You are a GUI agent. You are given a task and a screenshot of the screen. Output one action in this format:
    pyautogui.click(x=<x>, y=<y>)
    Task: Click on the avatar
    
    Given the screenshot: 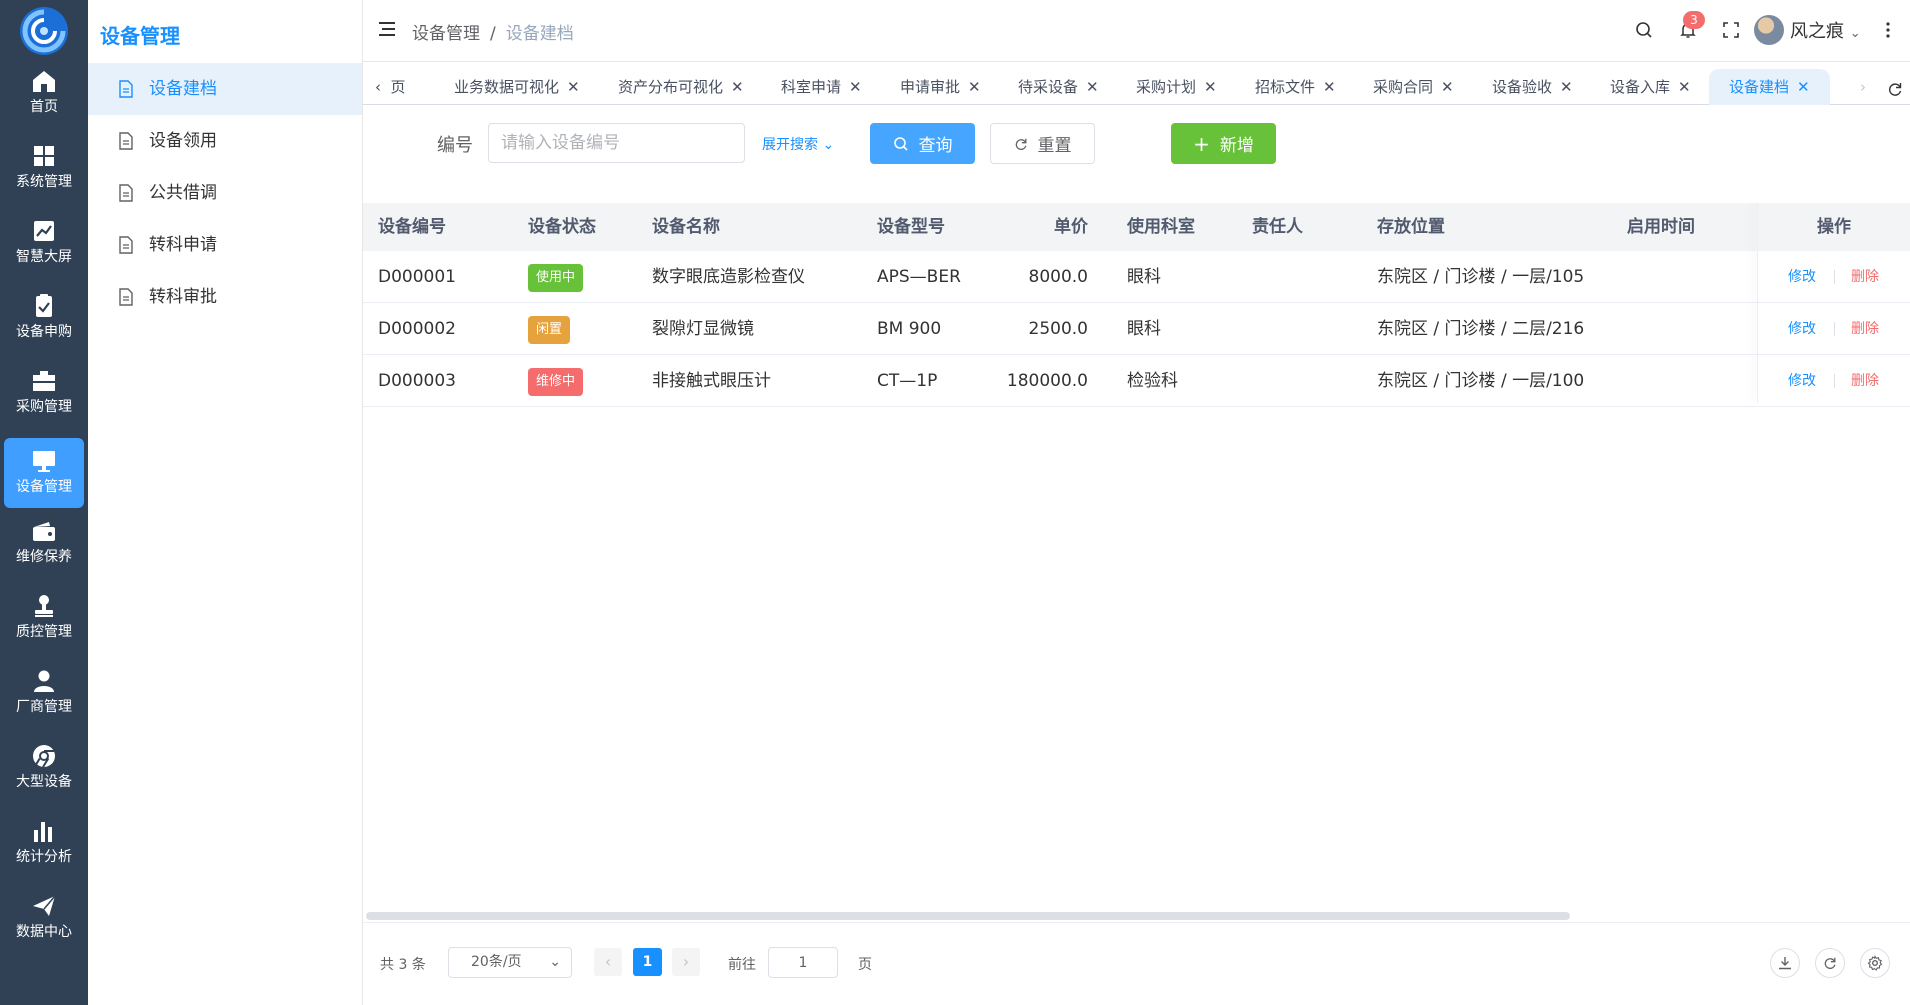 What is the action you would take?
    pyautogui.click(x=1769, y=30)
    